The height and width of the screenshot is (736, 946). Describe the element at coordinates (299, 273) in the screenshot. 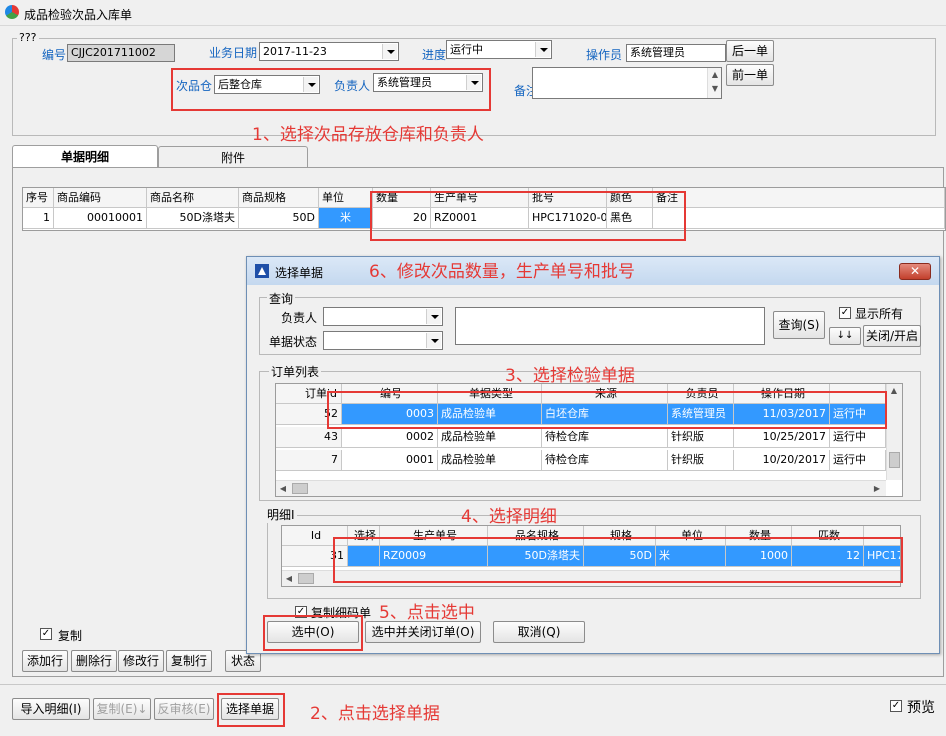

I see `dialog-title: 选择单据` at that location.